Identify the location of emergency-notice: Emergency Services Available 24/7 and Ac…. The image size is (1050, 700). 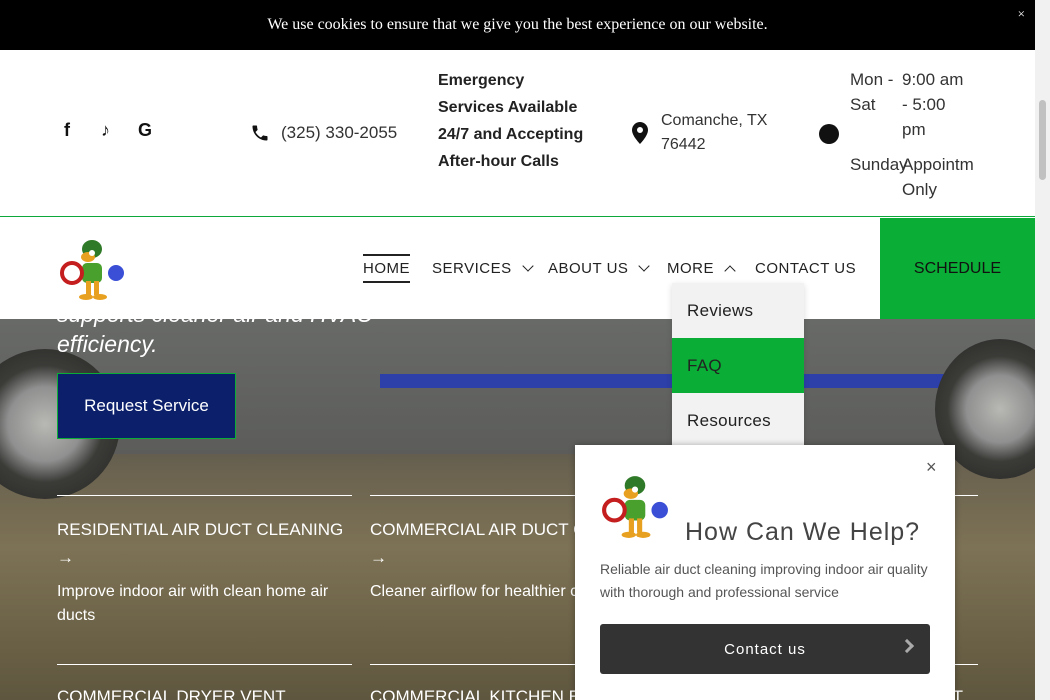
(511, 121).